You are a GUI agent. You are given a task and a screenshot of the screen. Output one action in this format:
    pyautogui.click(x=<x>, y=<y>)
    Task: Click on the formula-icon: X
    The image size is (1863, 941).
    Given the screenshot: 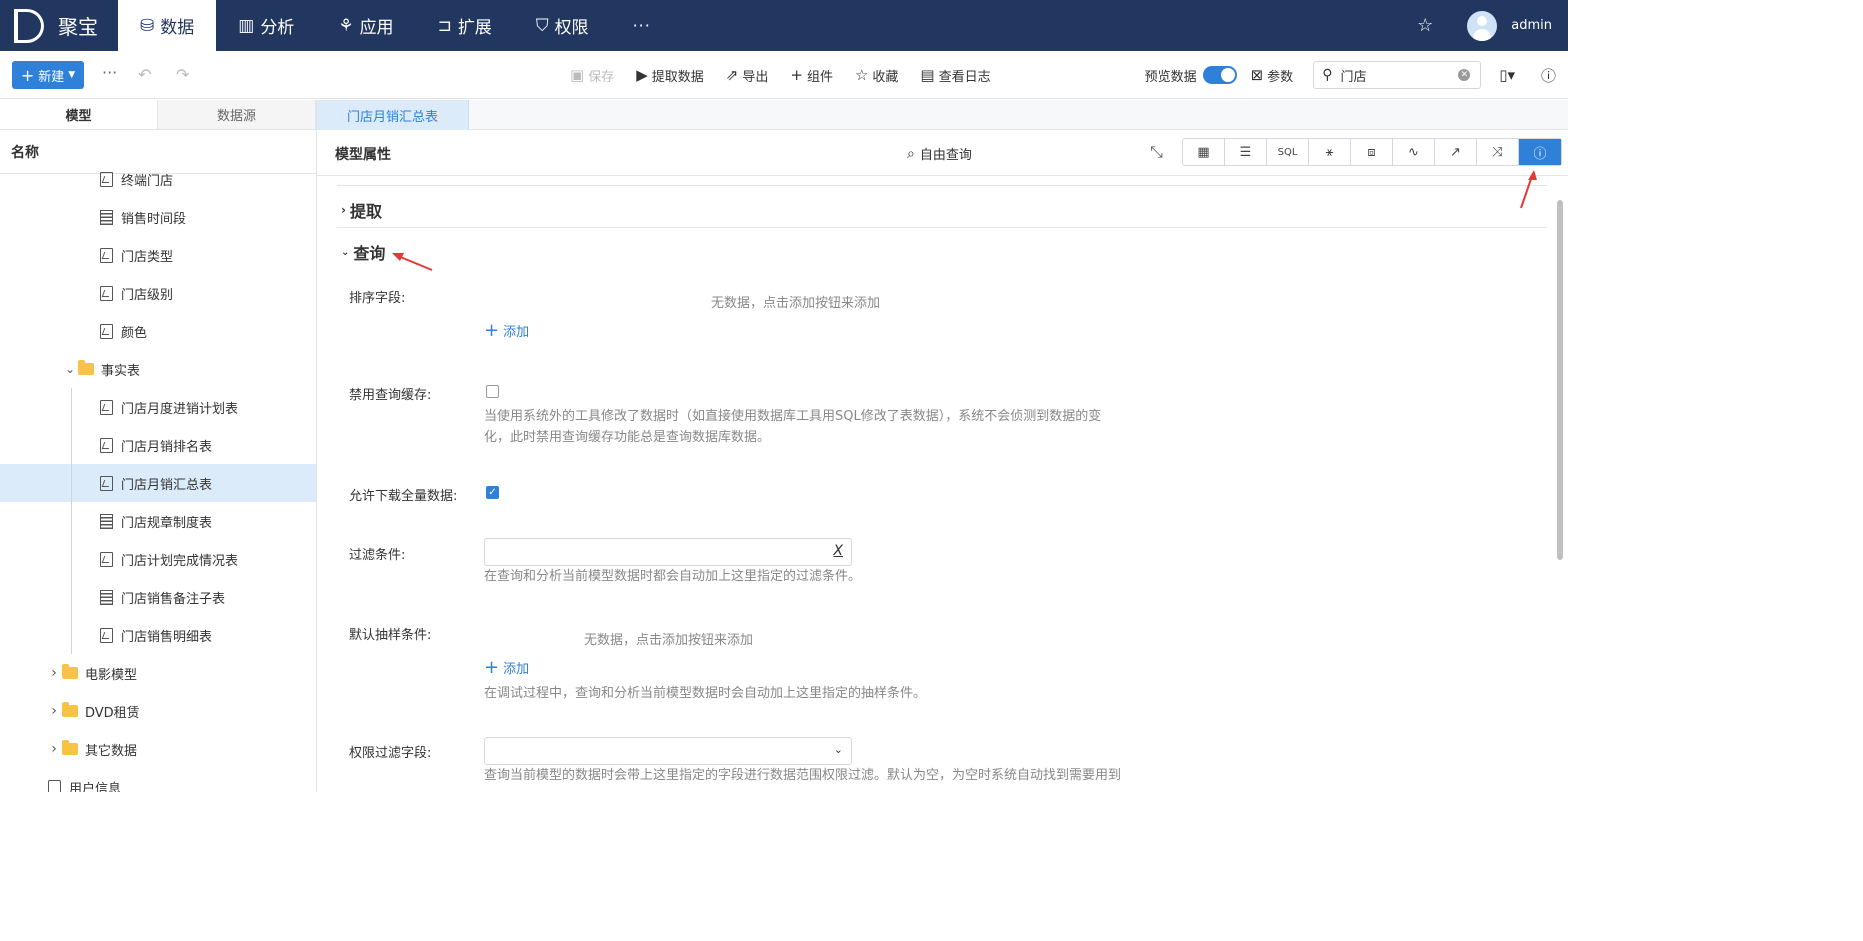 What is the action you would take?
    pyautogui.click(x=838, y=551)
    